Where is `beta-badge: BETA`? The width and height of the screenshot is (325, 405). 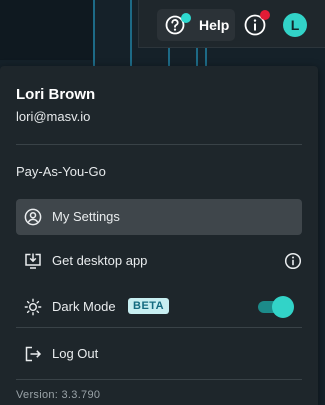 beta-badge: BETA is located at coordinates (149, 306).